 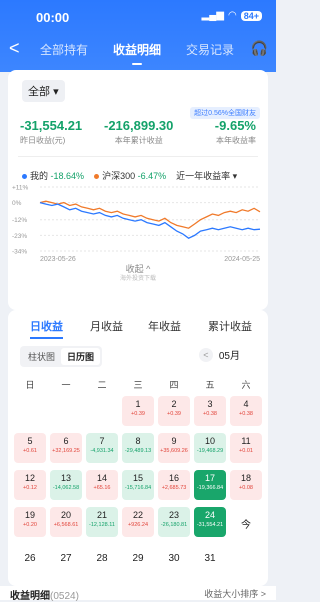 What do you see at coordinates (102, 451) in the screenshot?
I see `day-amount: -4,931.34` at bounding box center [102, 451].